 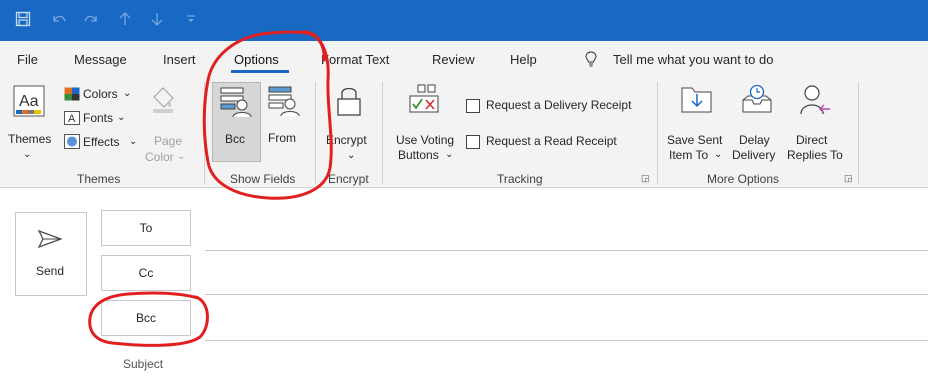 I want to click on tell-me-search: Tell me what you want to do, so click(x=693, y=59).